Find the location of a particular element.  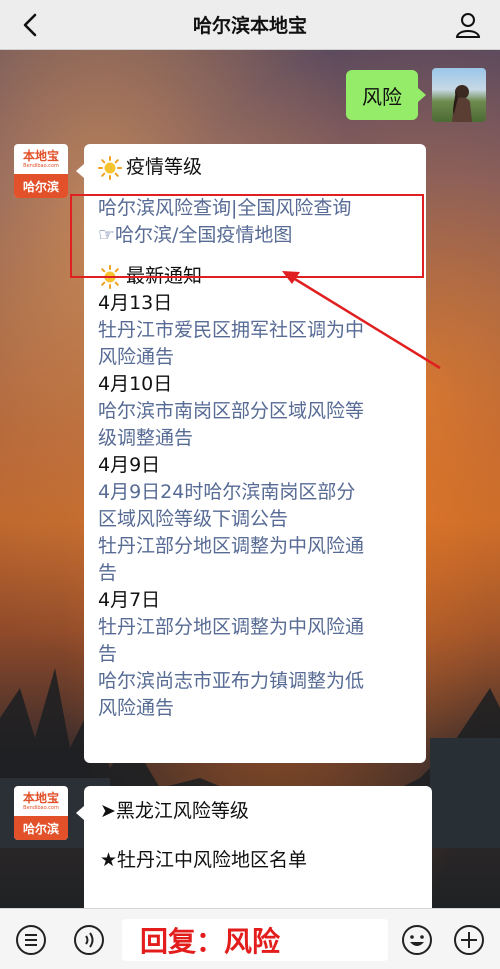

menu-list-icon is located at coordinates (31, 940).